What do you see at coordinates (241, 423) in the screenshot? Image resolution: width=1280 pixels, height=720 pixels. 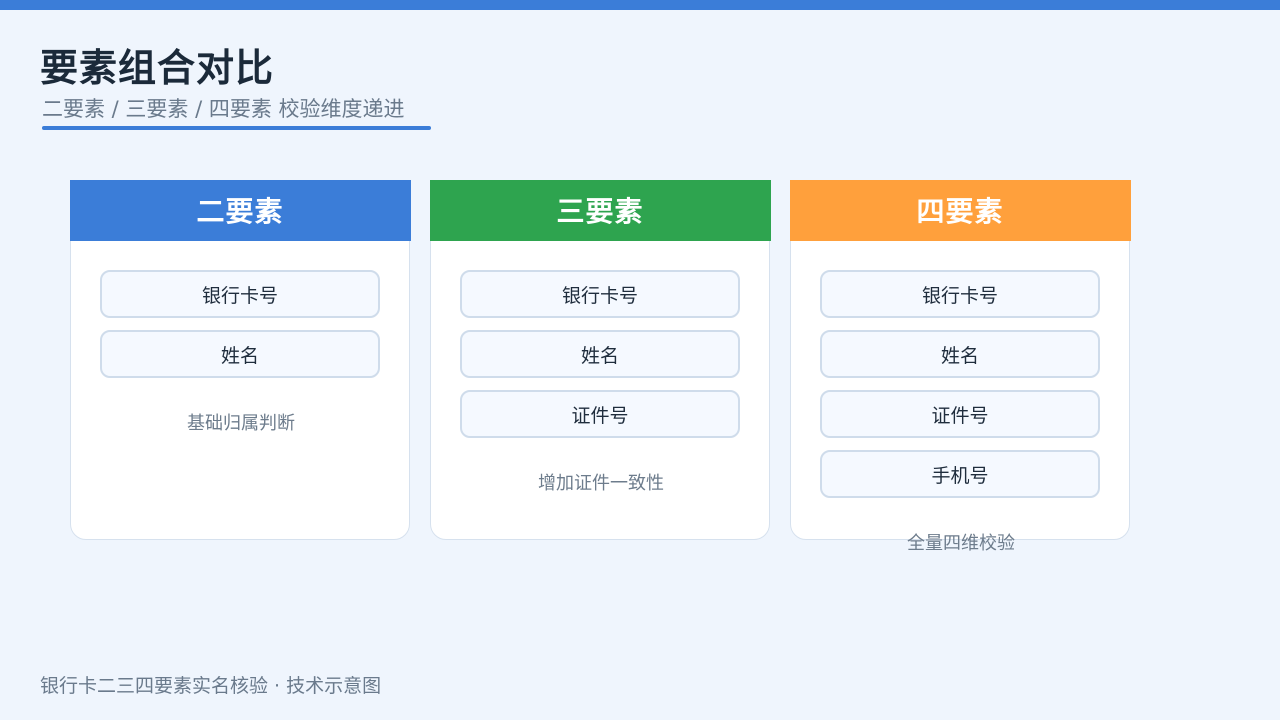 I see `card-note: 基础归属判断` at bounding box center [241, 423].